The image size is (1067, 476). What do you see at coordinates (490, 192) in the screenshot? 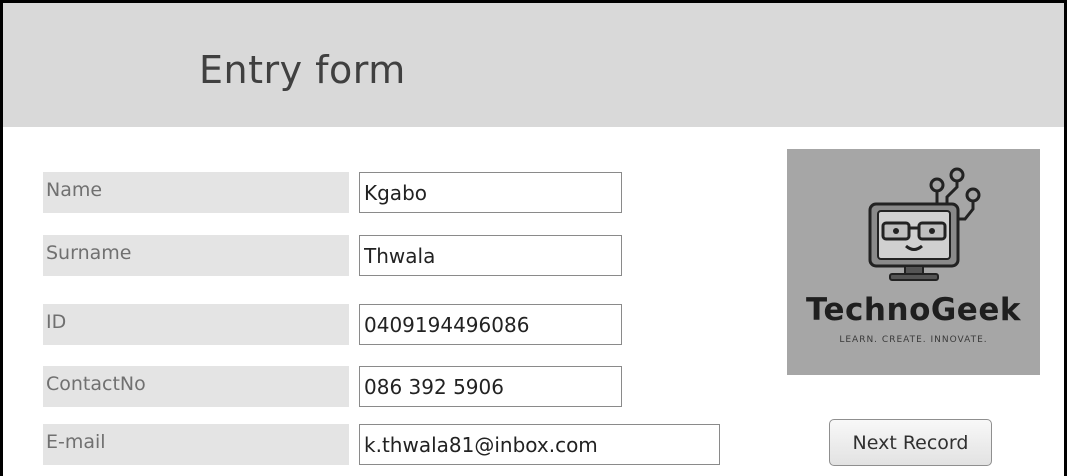
I see `name-field` at bounding box center [490, 192].